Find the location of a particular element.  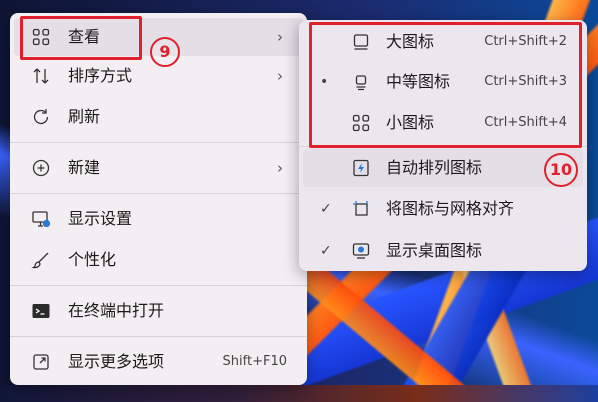

submenu-item-align-to-grid: ✓ 将图标与网格对齐 is located at coordinates (443, 209).